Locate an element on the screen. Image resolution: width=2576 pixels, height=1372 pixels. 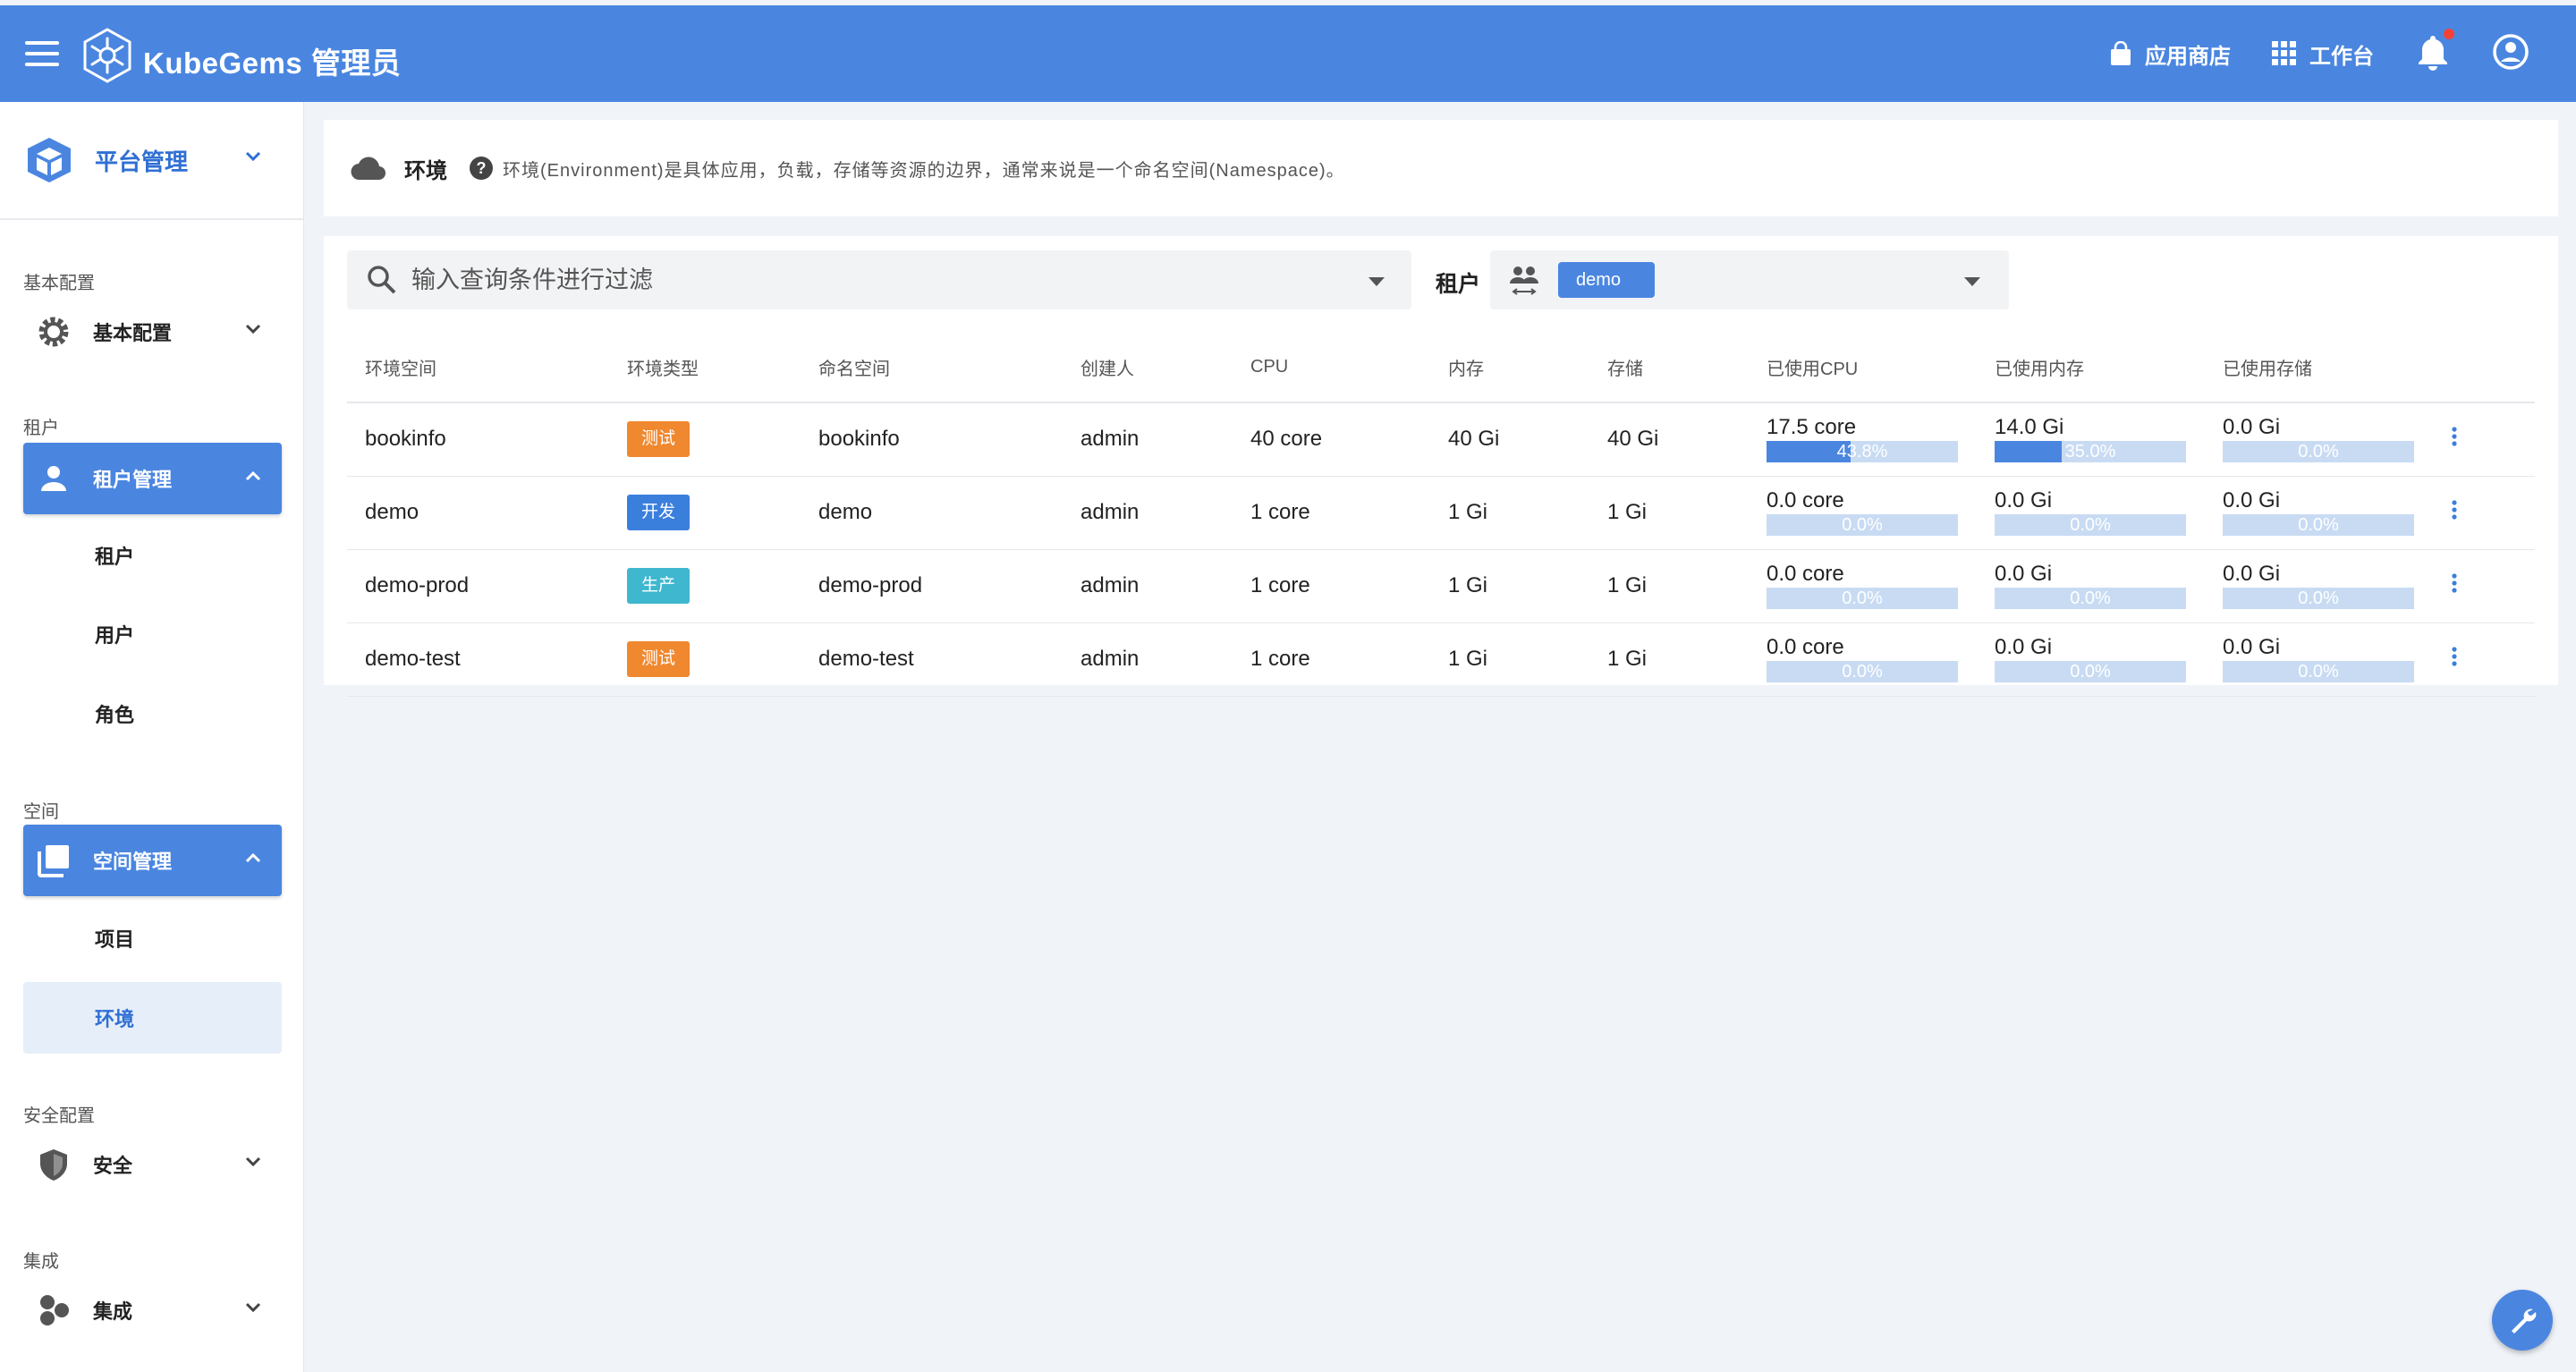
env-type-badge: 生产 is located at coordinates (659, 586).